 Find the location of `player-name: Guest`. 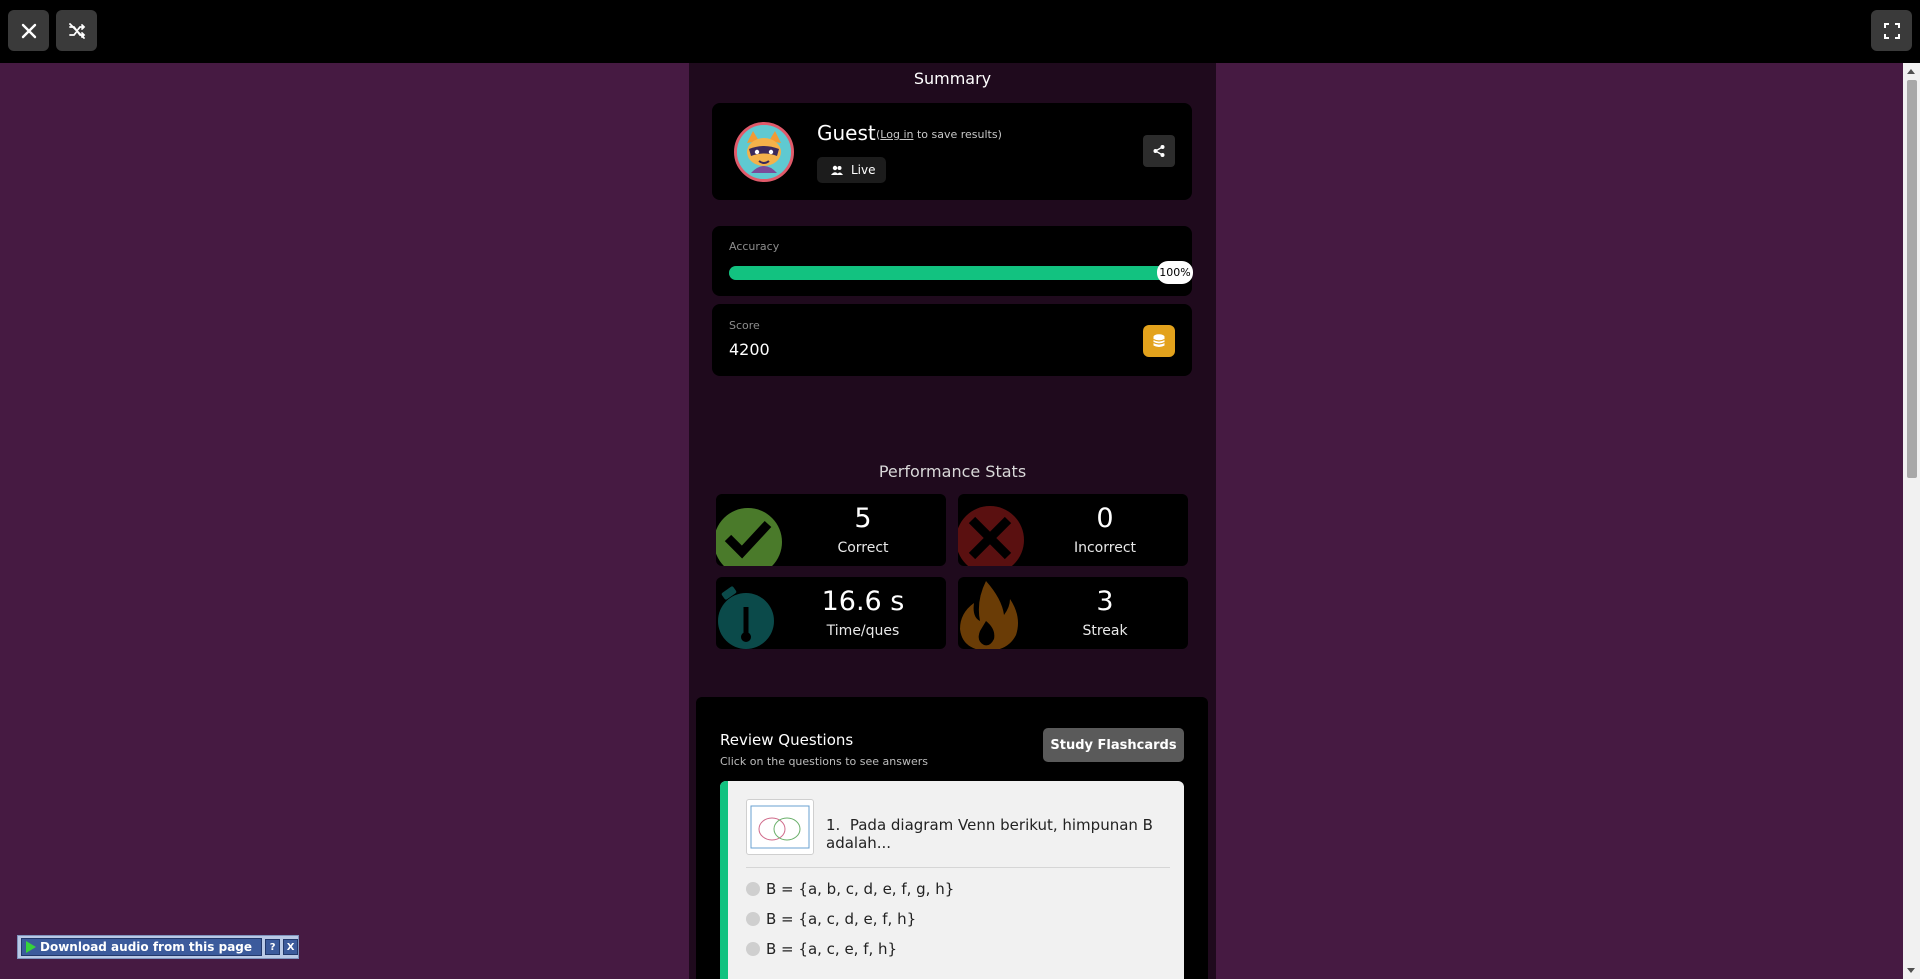

player-name: Guest is located at coordinates (846, 133).